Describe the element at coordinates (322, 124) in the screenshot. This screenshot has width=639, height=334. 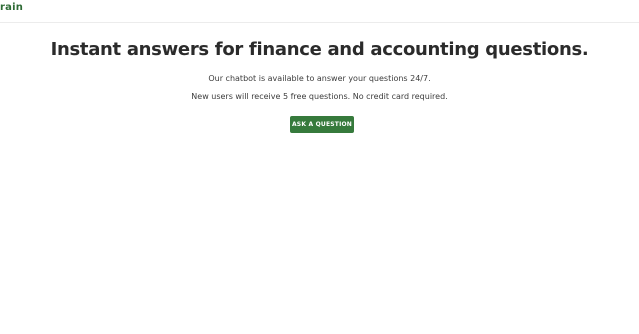
I see `ask-question-button: ASK A QUESTION` at that location.